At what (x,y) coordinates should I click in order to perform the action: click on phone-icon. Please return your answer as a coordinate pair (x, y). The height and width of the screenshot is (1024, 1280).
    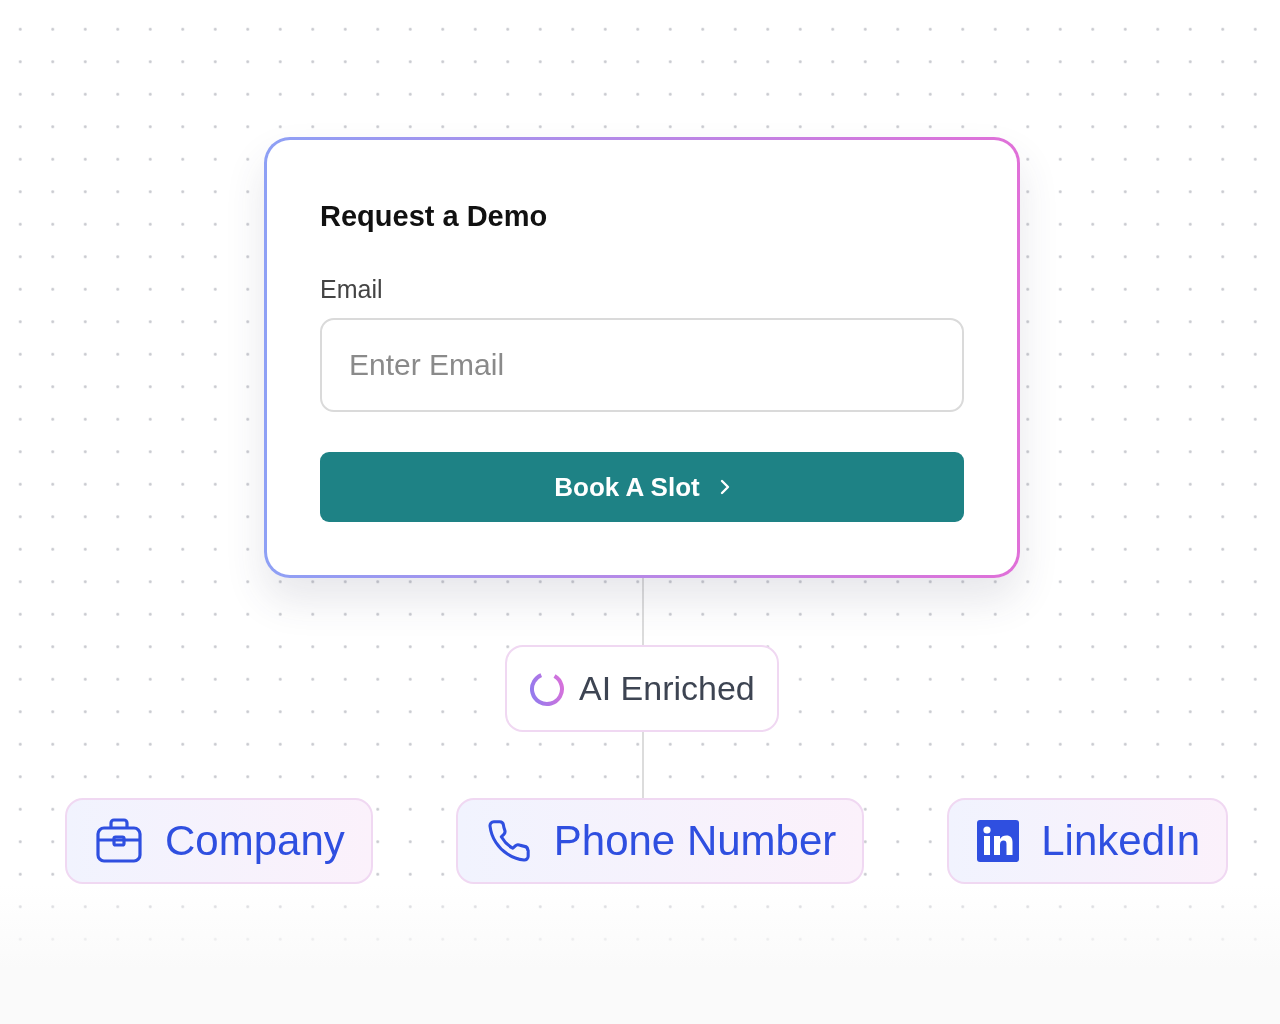
    Looking at the image, I should click on (508, 841).